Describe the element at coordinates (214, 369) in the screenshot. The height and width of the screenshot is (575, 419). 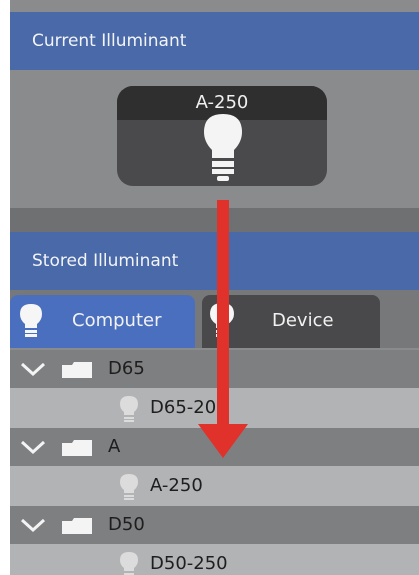
I see `tree-folder-d65: D65` at that location.